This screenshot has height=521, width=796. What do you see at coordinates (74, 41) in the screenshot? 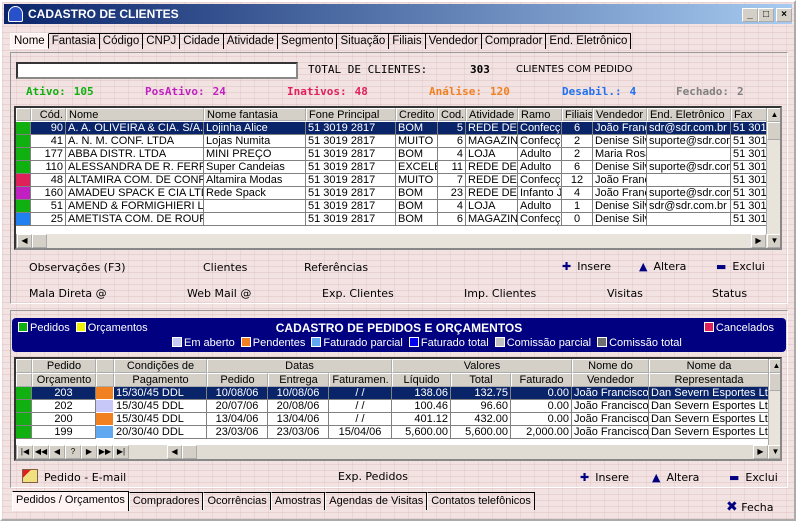
I see `tab-fantasia: Fantasia` at bounding box center [74, 41].